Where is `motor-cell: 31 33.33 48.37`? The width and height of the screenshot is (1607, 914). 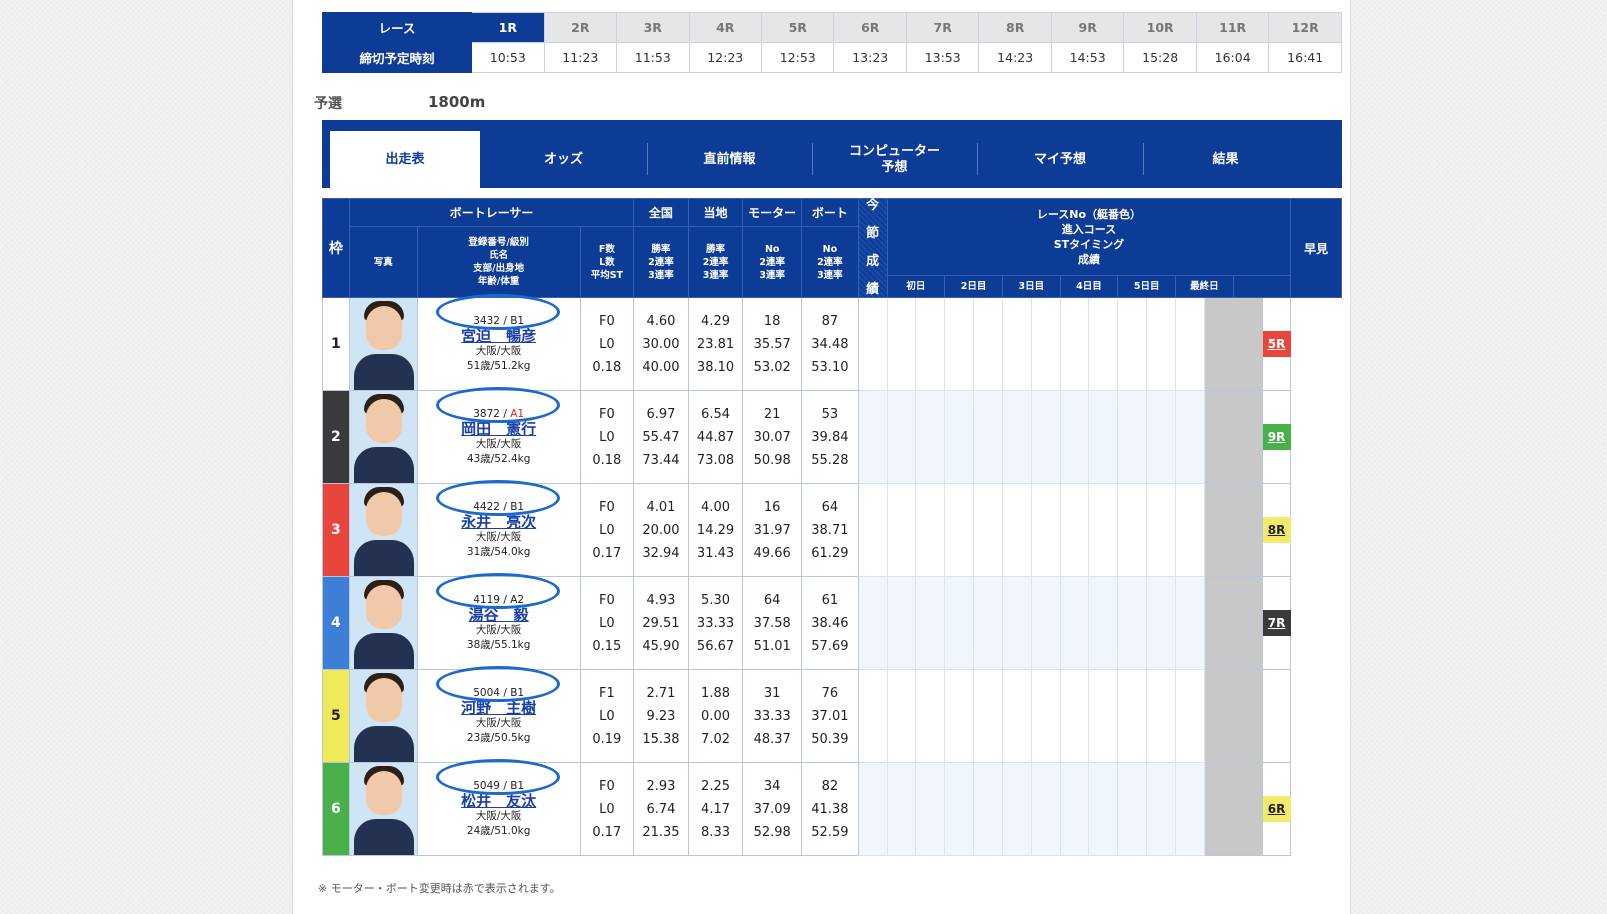
motor-cell: 31 33.33 48.37 is located at coordinates (772, 716).